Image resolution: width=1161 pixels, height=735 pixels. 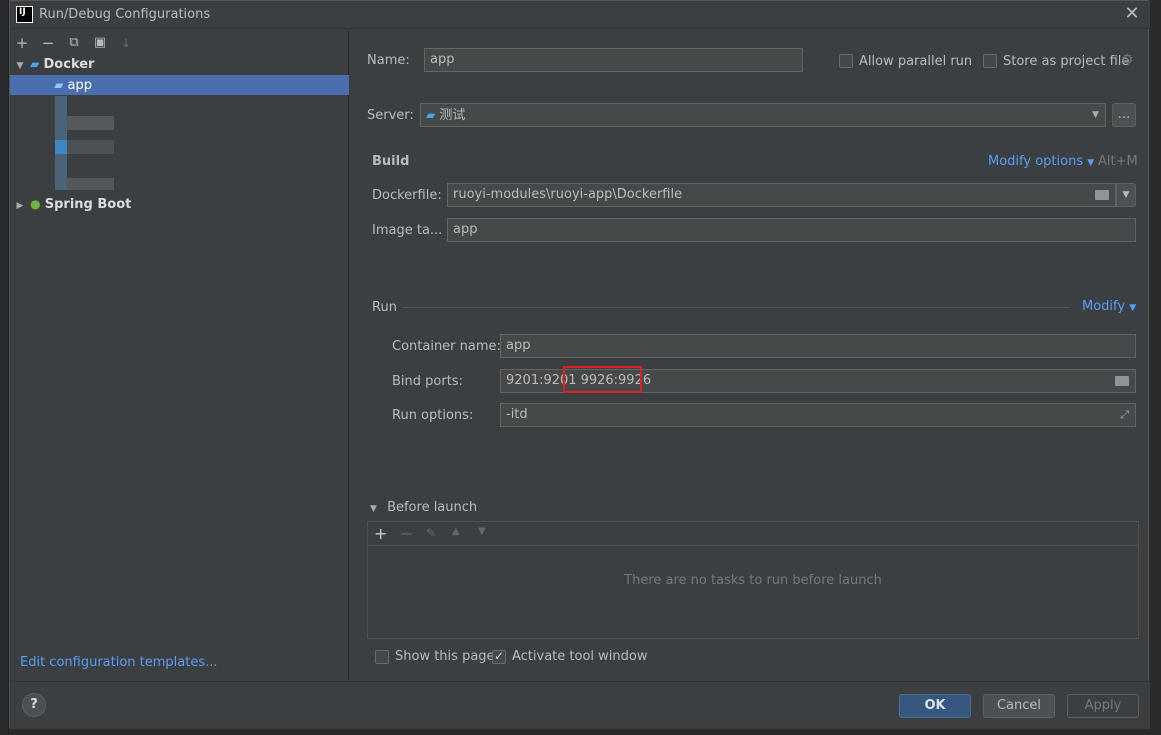 What do you see at coordinates (763, 115) in the screenshot?
I see `server-select: ▰ 测试 ▼` at bounding box center [763, 115].